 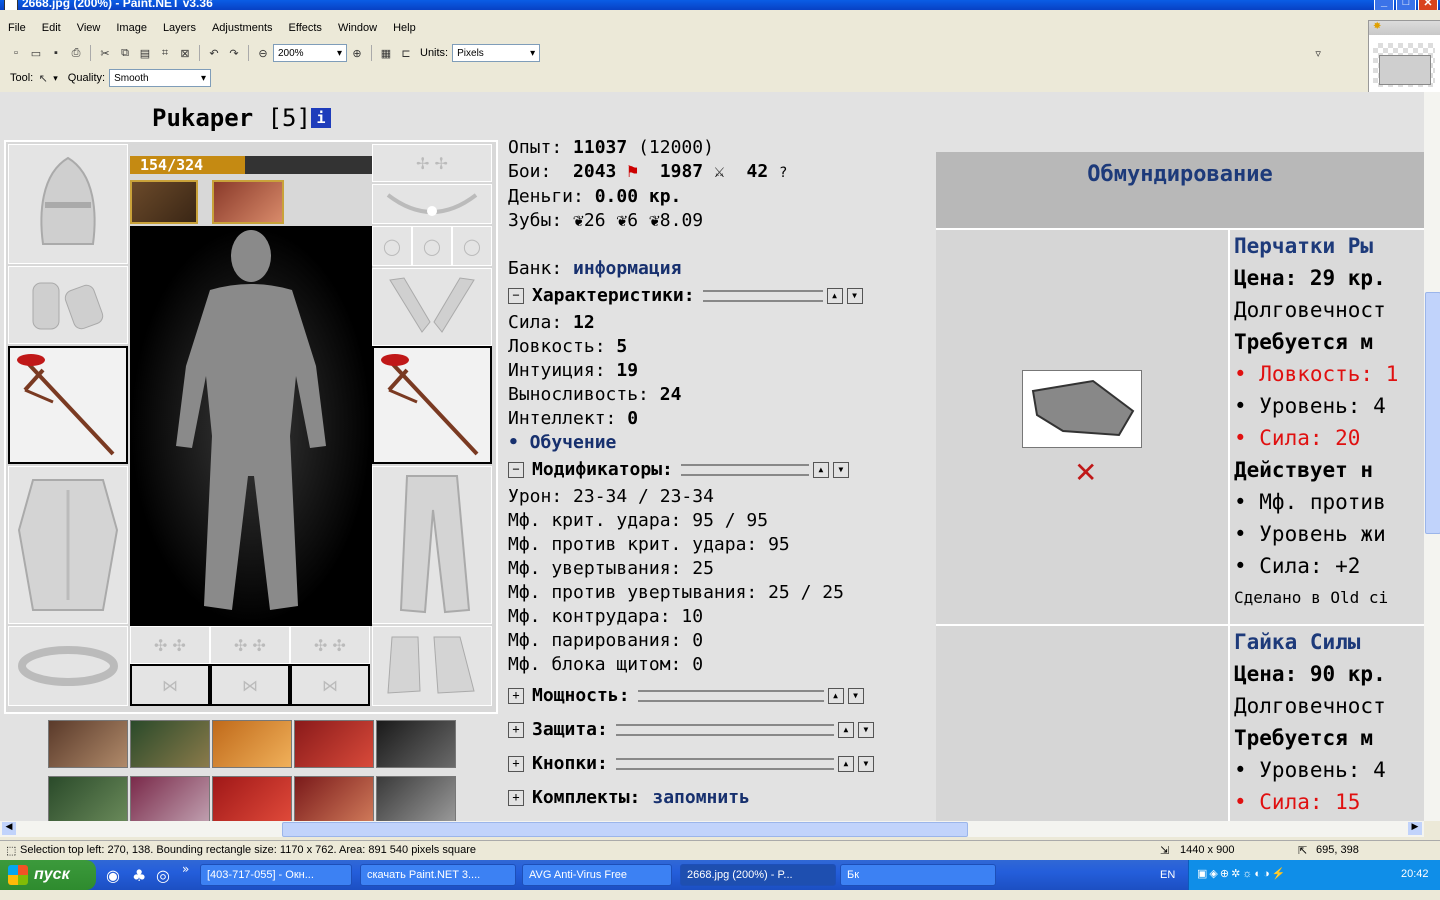 What do you see at coordinates (250, 685) in the screenshot?
I see `scroll-slot-2: ⋈` at bounding box center [250, 685].